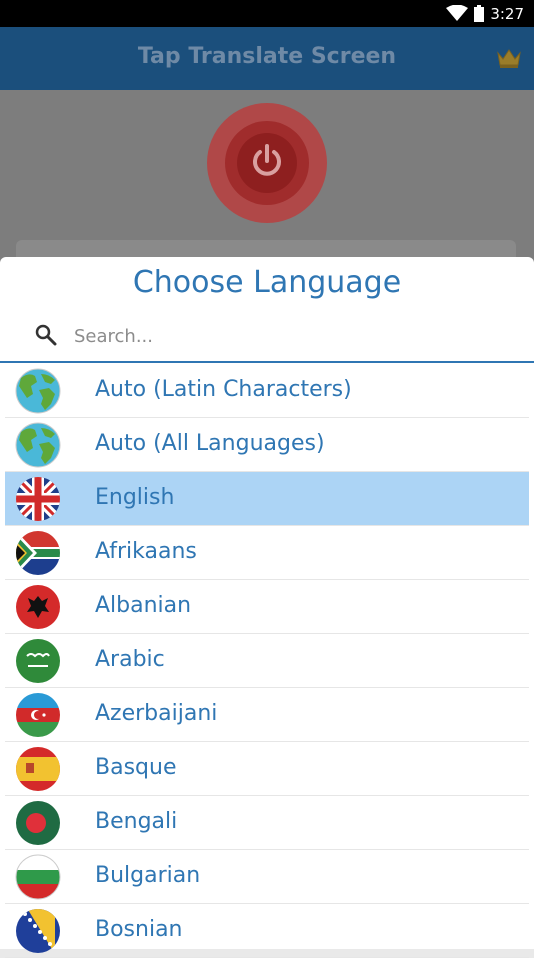  I want to click on dialog-title: Choose Language, so click(267, 282).